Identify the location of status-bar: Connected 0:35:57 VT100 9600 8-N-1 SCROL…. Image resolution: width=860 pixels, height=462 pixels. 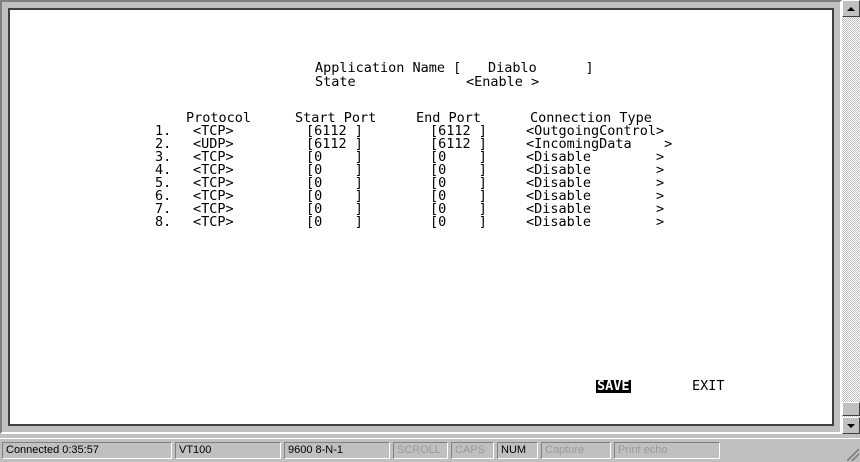
(430, 450).